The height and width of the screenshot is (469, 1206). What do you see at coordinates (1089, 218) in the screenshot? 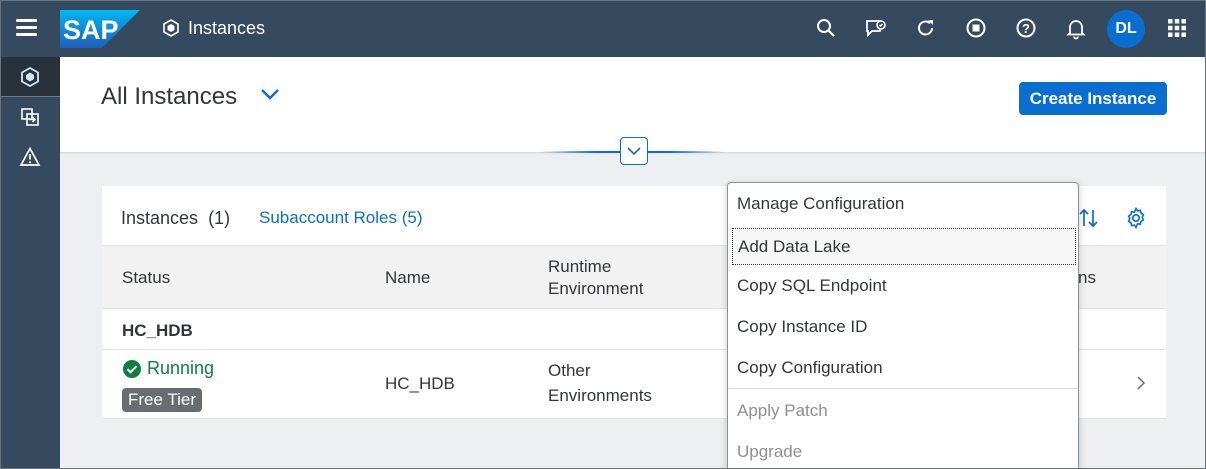
I see `sort-icon` at bounding box center [1089, 218].